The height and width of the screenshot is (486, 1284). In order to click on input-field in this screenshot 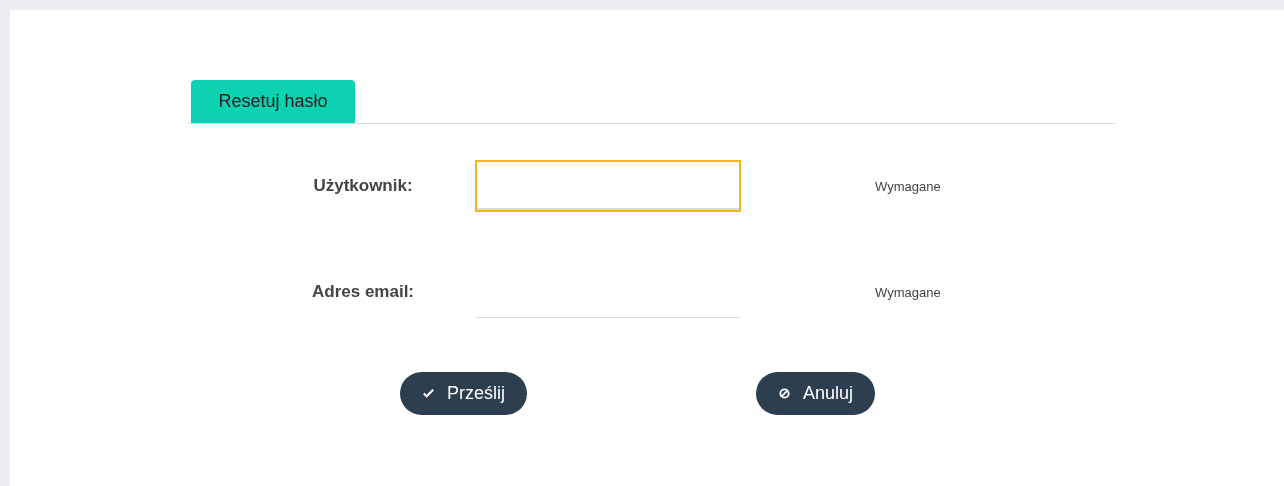, I will do `click(608, 186)`.